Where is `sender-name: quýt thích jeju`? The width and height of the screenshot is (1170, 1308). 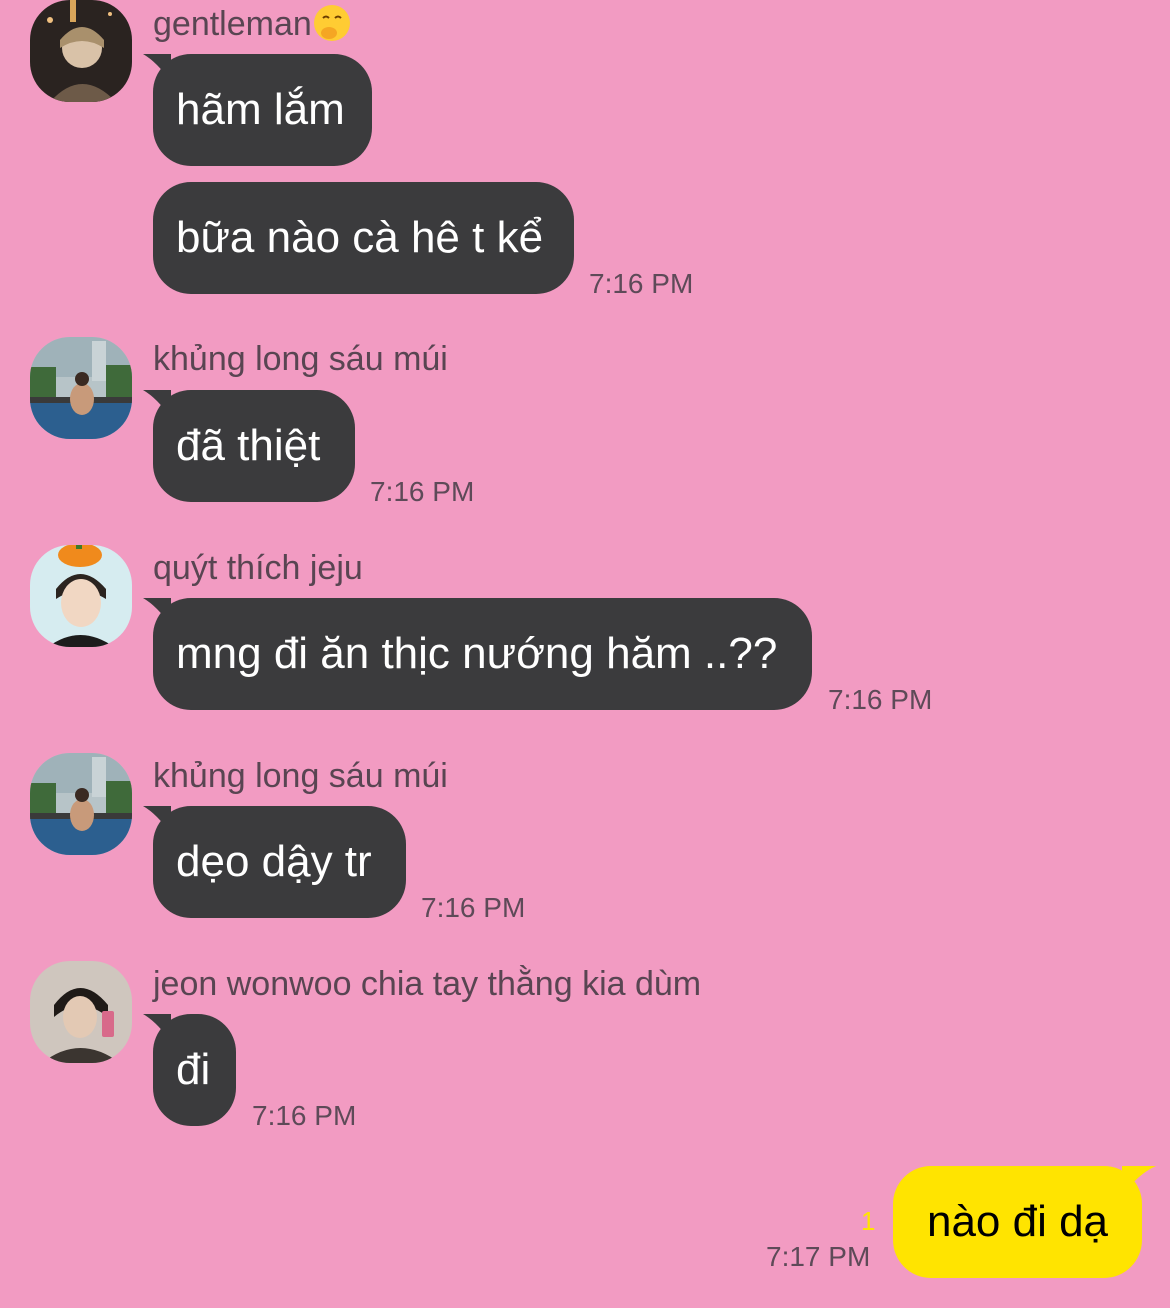
sender-name: quýt thích jeju is located at coordinates (258, 568).